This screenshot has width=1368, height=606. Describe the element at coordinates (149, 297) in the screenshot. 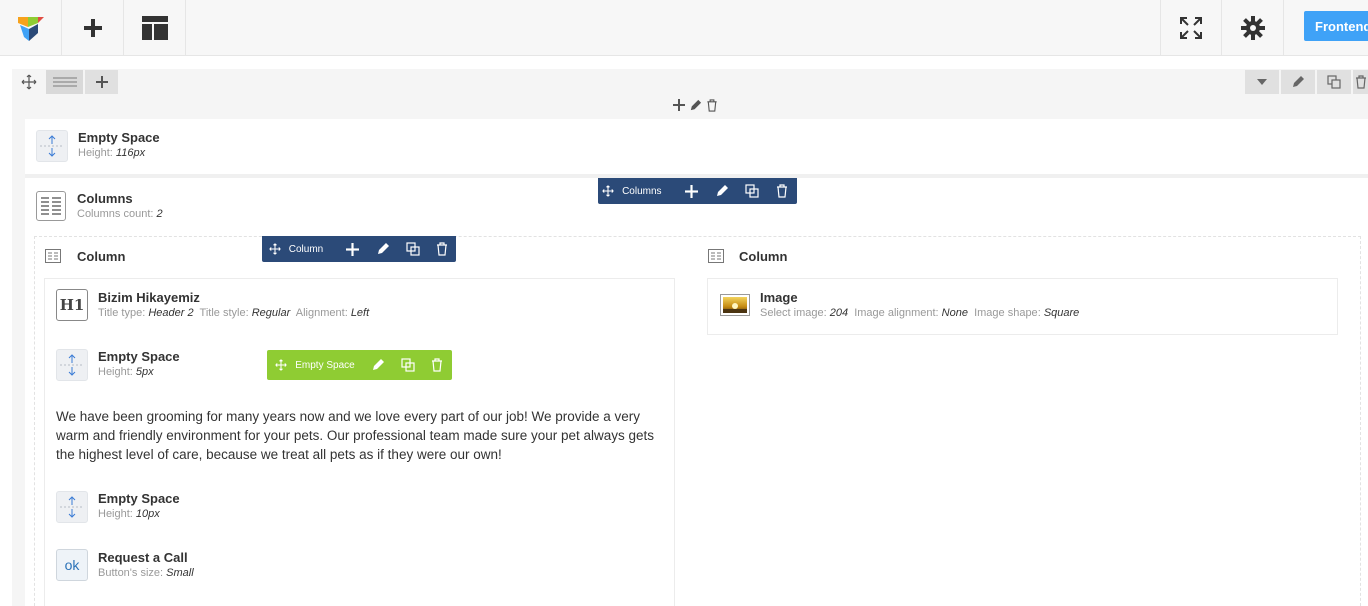

I see `element-title: Bizim Hikayemiz` at that location.